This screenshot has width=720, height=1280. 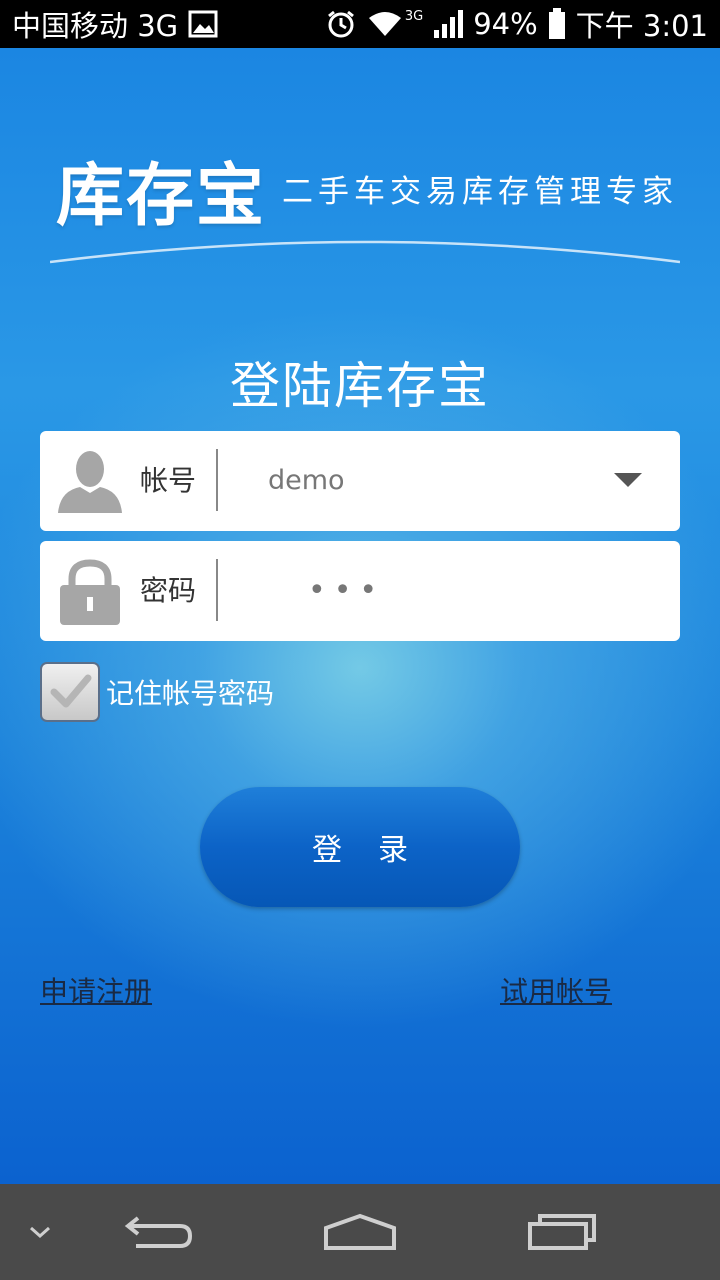 What do you see at coordinates (168, 480) in the screenshot?
I see `account-label: 帐号` at bounding box center [168, 480].